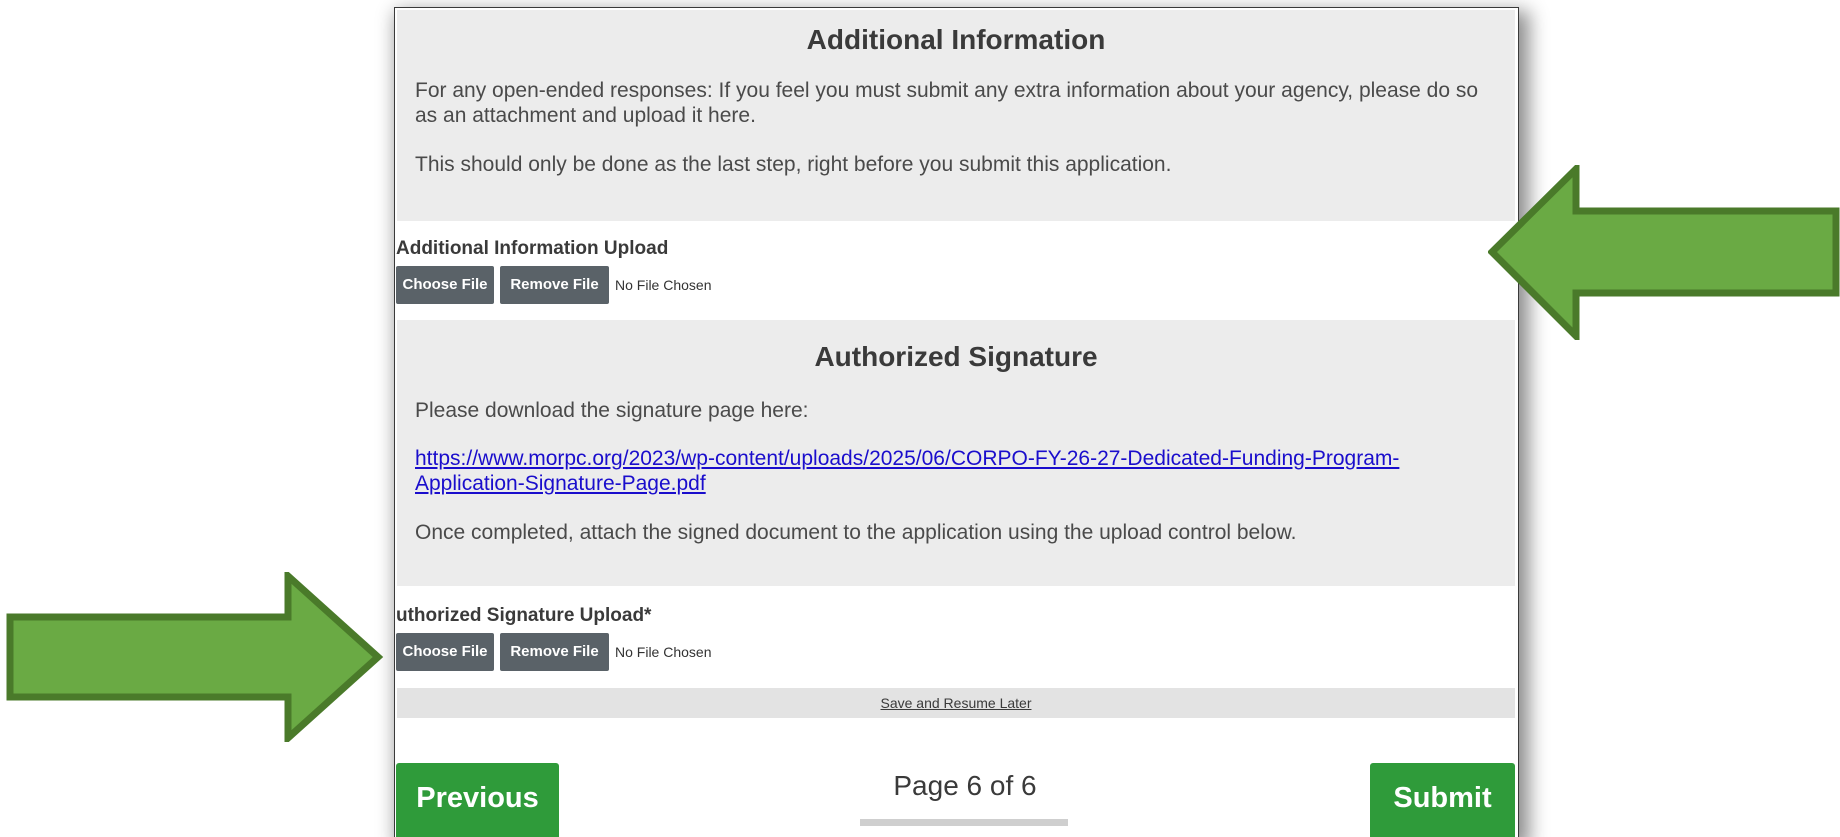  What do you see at coordinates (554, 285) in the screenshot?
I see `additional-information-remove-file-button: Remove File` at bounding box center [554, 285].